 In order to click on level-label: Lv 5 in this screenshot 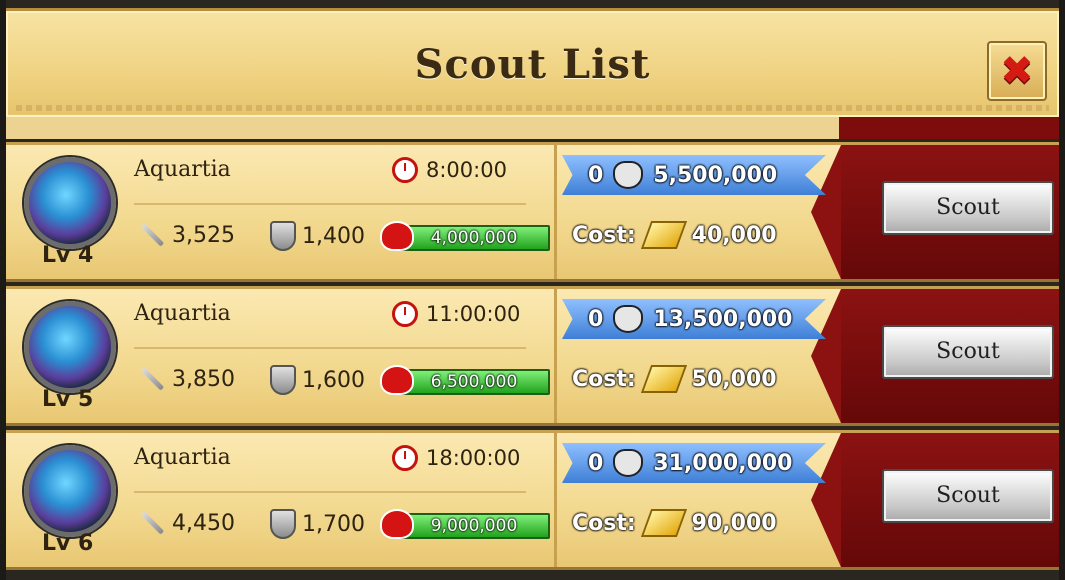, I will do `click(68, 399)`.